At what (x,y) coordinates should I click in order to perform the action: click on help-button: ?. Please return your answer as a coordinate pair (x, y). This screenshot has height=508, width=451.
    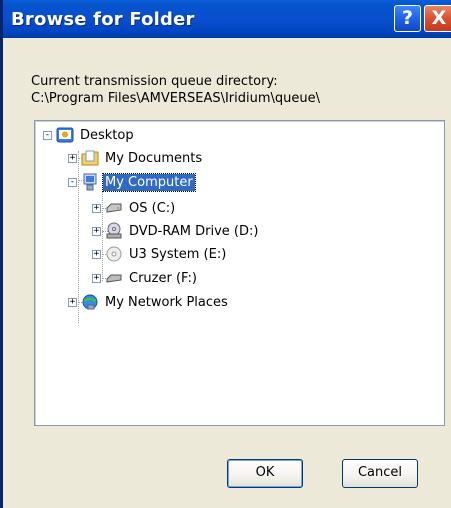
    Looking at the image, I should click on (407, 18).